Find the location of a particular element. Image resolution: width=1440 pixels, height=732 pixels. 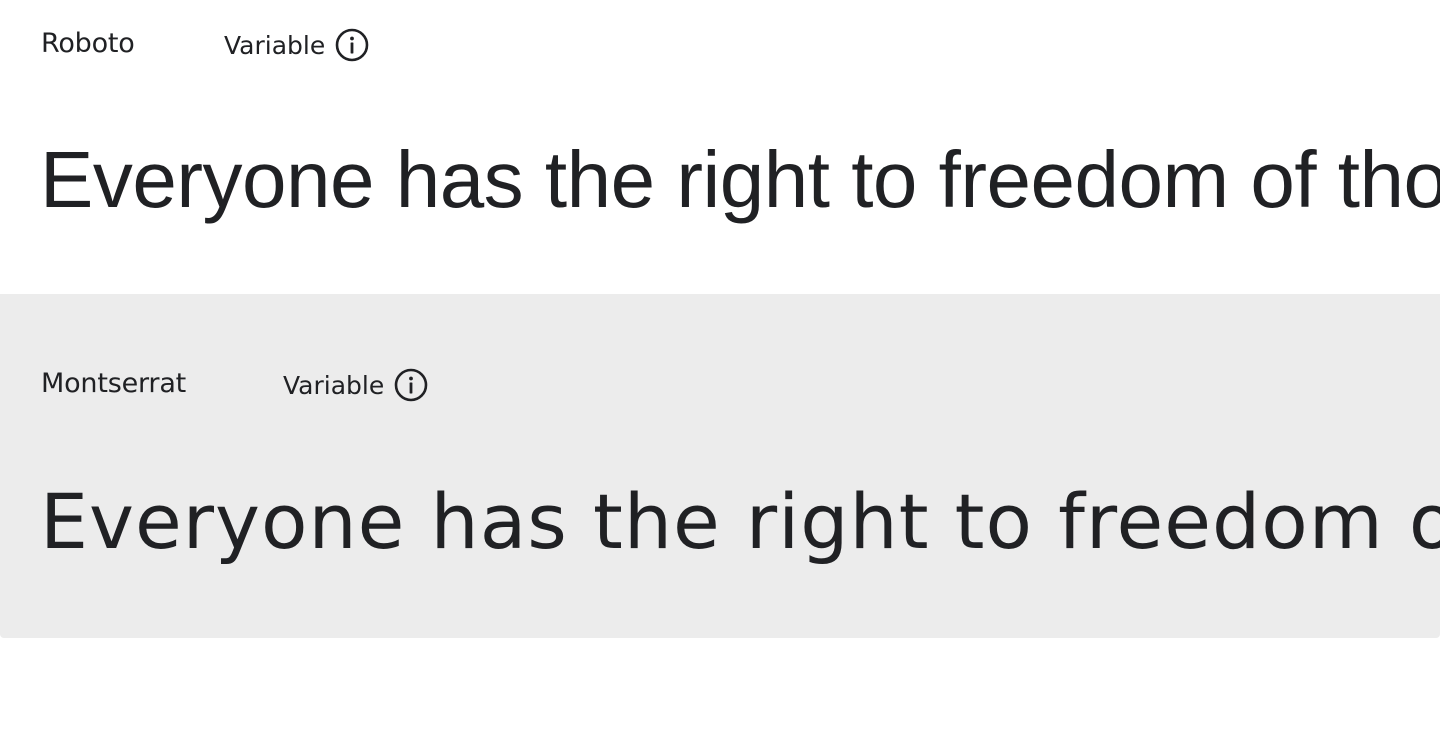

font-family-name: Roboto is located at coordinates (132, 43).